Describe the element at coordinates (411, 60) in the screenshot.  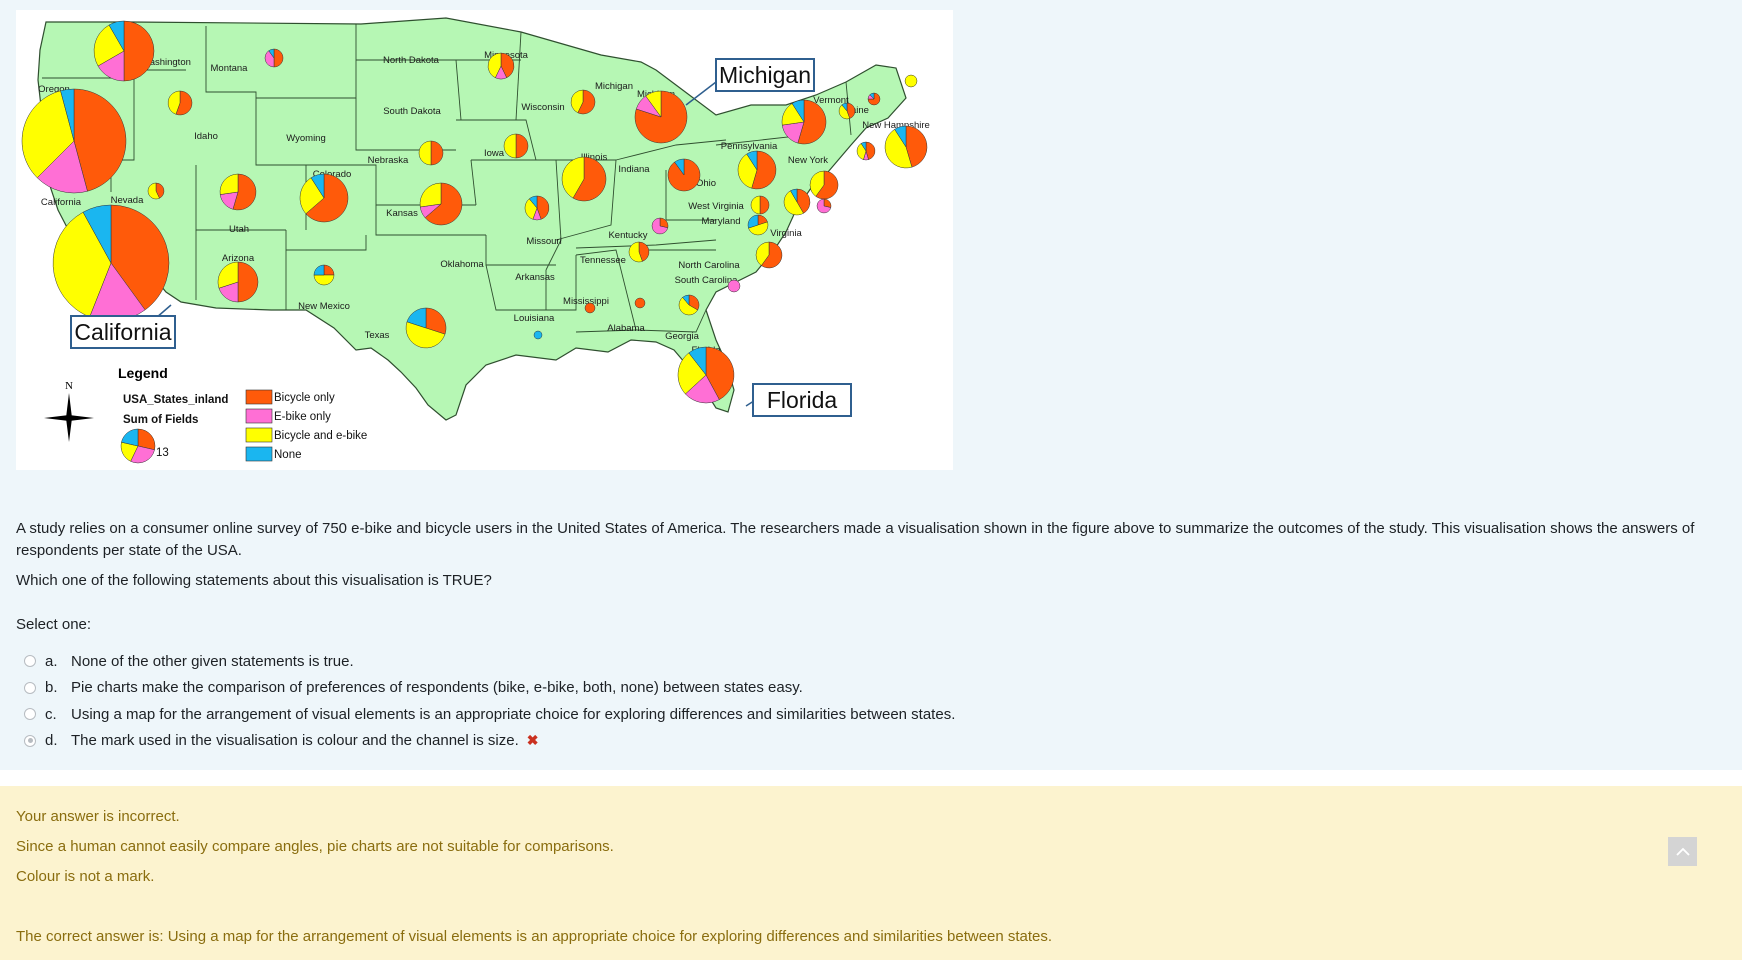
I see `state-label: North Dakota` at that location.